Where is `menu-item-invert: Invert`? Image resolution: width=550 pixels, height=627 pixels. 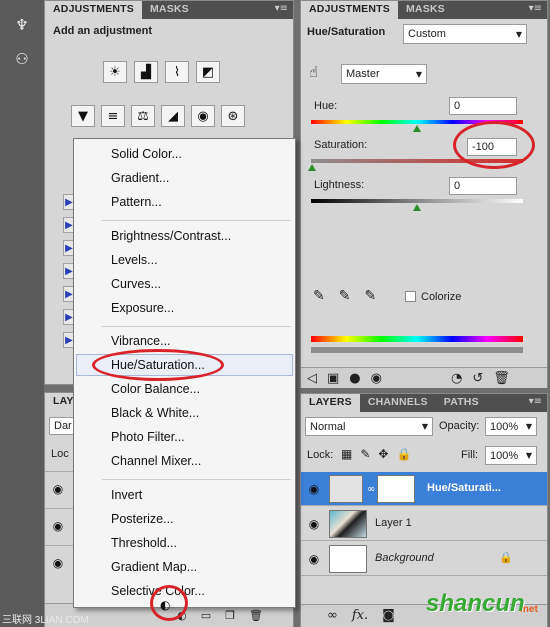
menu-item-invert: Invert is located at coordinates (126, 495).